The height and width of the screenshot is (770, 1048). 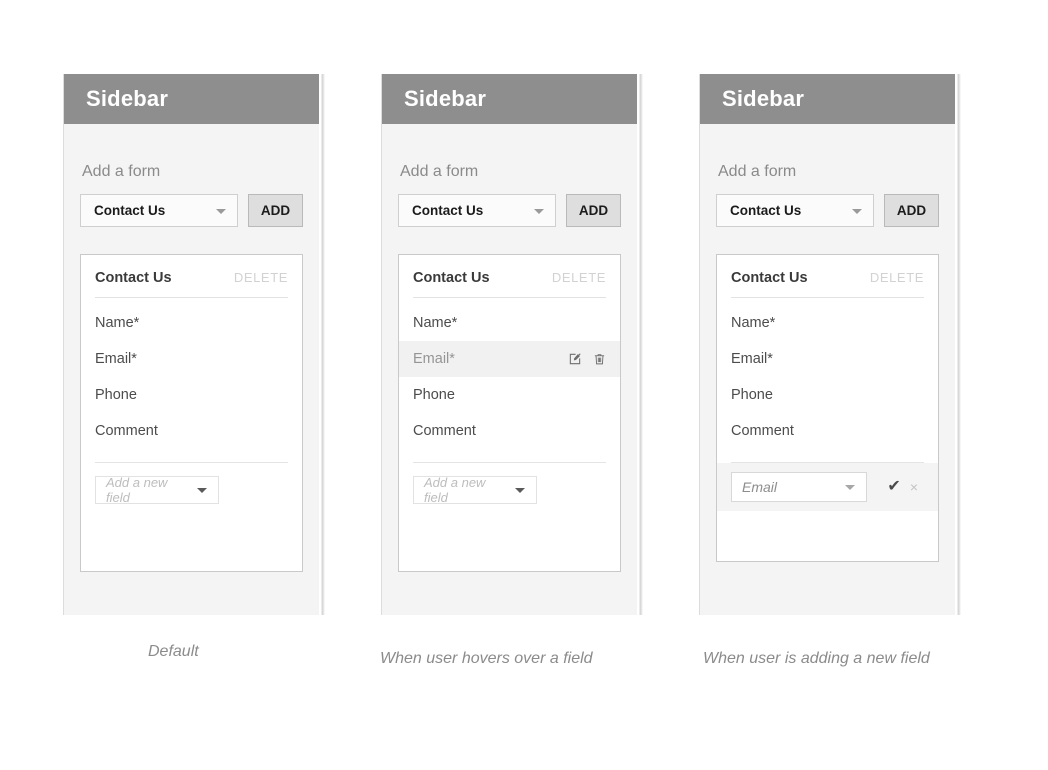 I want to click on form-field-row-hovered: Email*, so click(x=509, y=359).